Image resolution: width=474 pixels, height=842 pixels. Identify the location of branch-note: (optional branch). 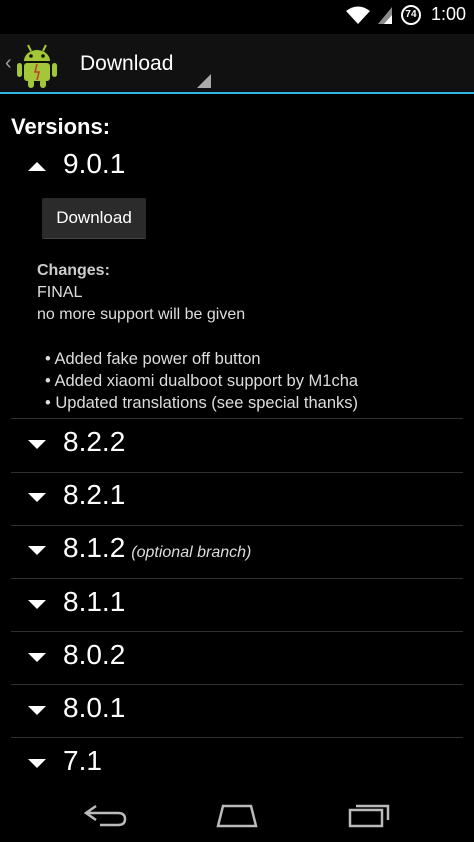
(191, 552).